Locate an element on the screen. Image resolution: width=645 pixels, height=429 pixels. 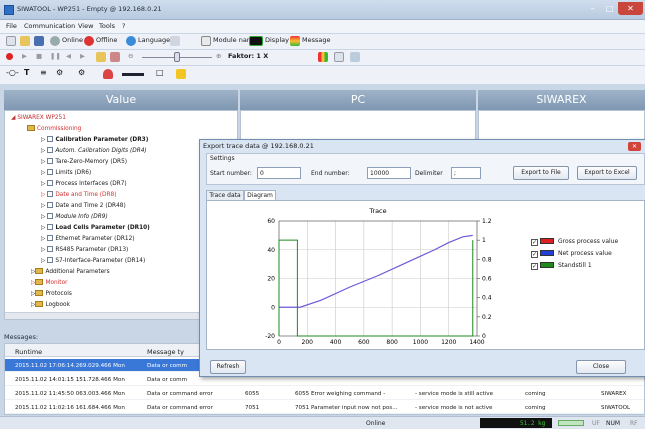
offline-icon is located at coordinates (89, 41).